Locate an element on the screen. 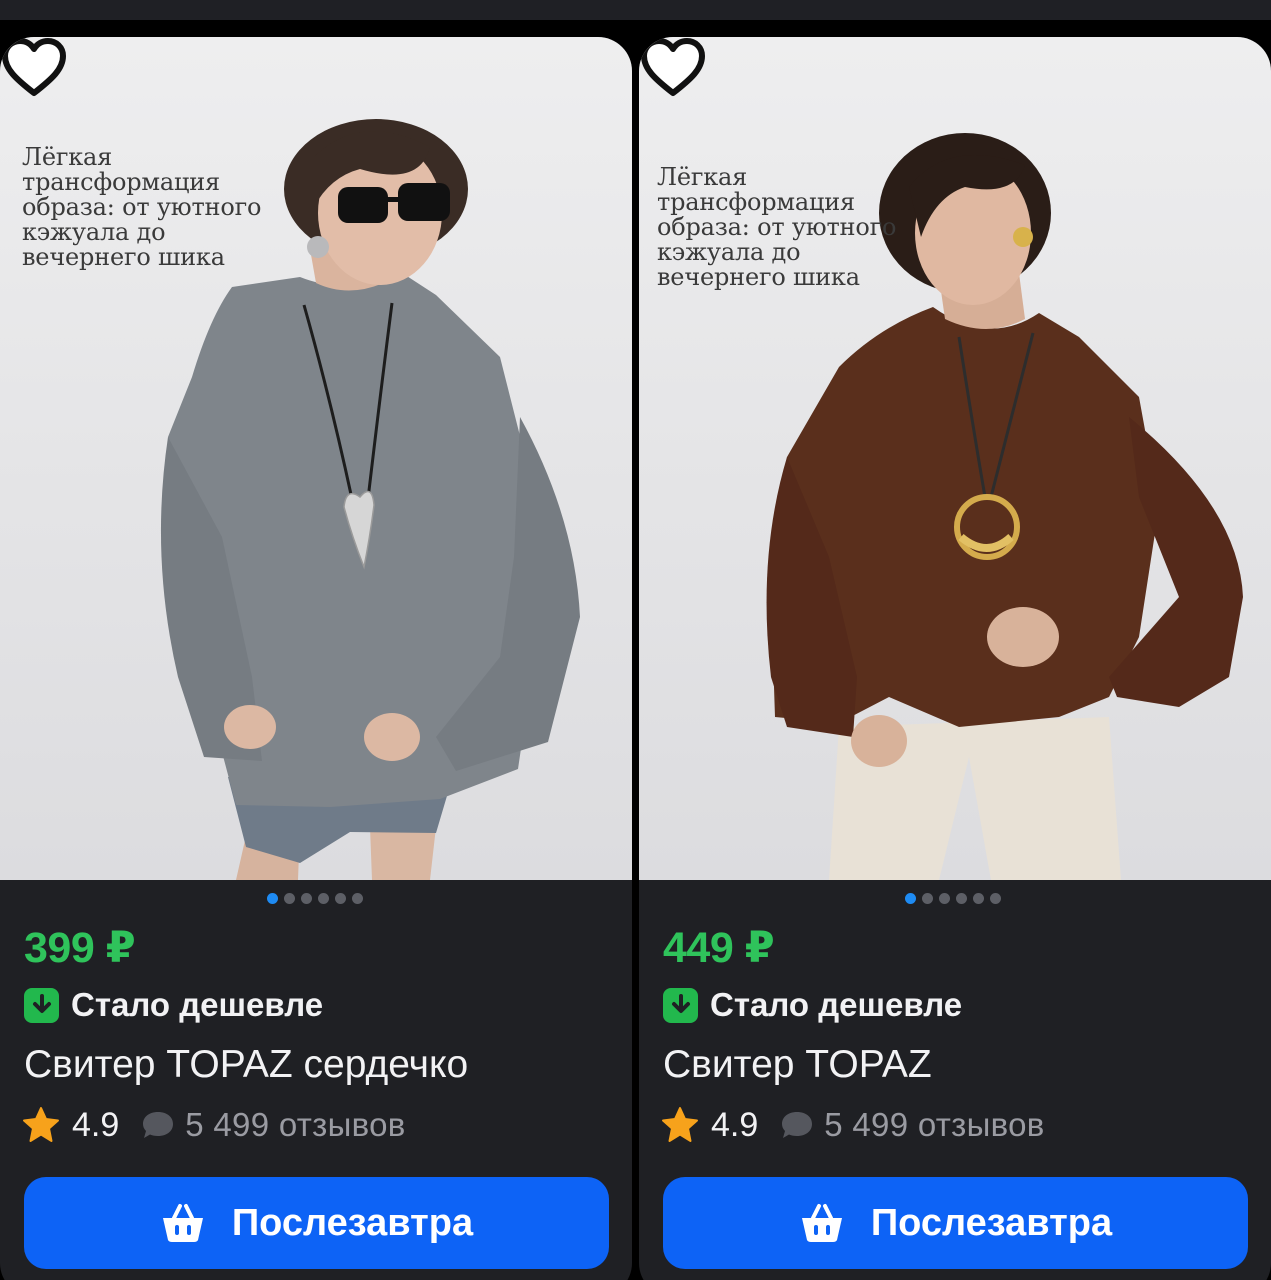  product-price: 399 ₽ is located at coordinates (80, 948).